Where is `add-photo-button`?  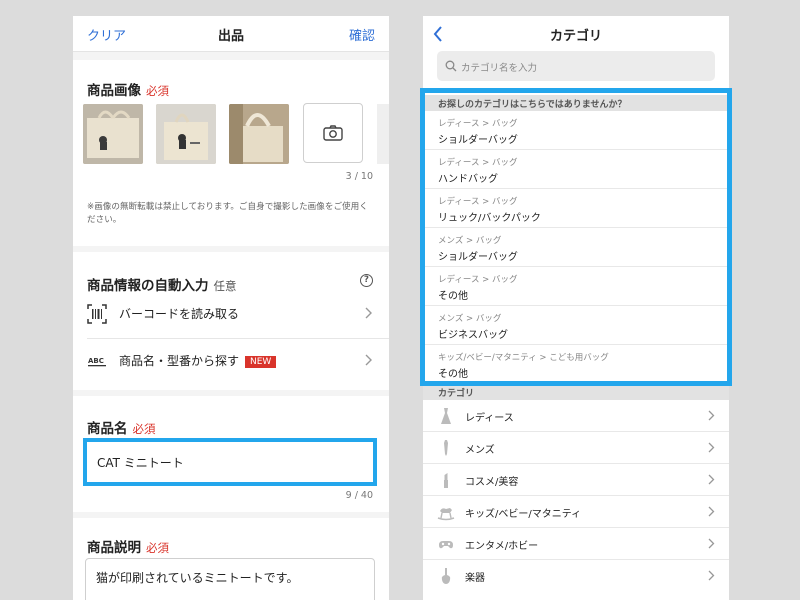
add-photo-button is located at coordinates (333, 133).